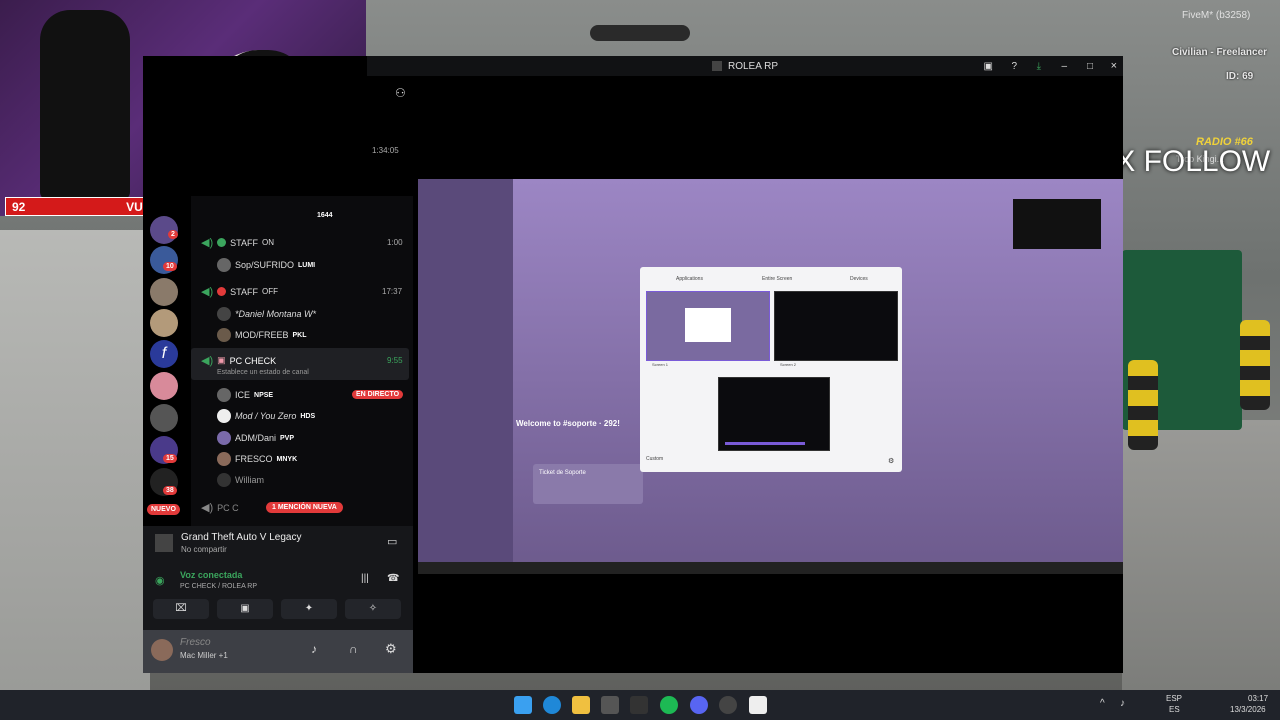 The image size is (1280, 720). I want to click on ticket-title: Ticket de Soporte, so click(562, 473).